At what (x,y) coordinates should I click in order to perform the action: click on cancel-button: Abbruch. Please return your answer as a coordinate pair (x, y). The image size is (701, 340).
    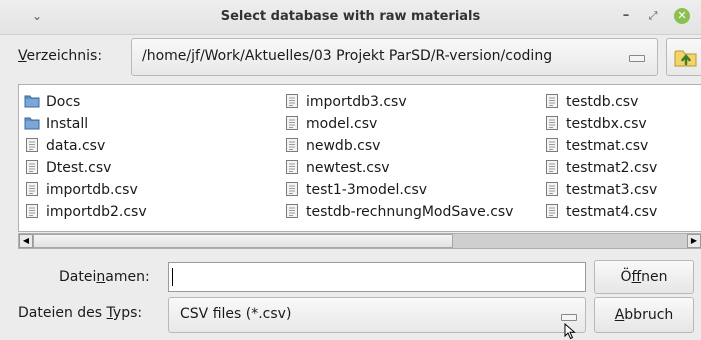
    Looking at the image, I should click on (644, 315).